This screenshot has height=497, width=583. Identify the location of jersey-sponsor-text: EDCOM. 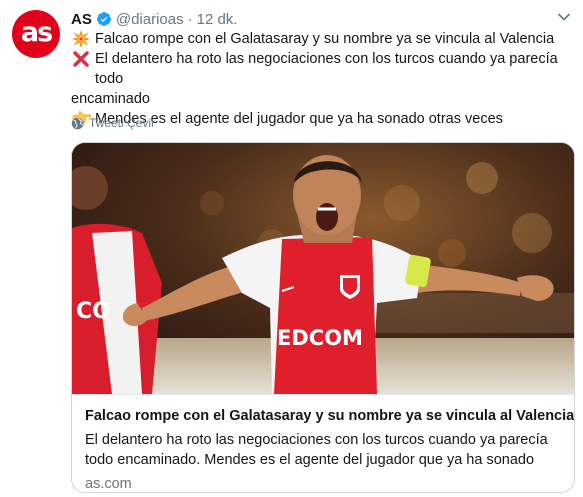
(320, 338).